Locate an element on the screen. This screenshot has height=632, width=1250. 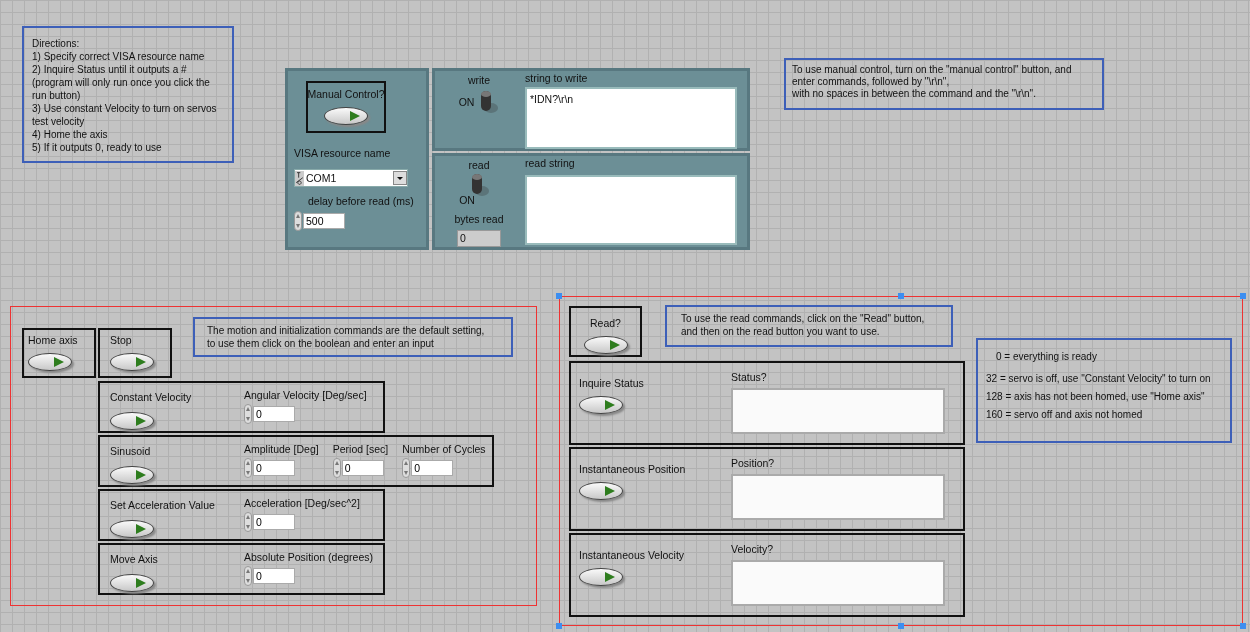
note-line: 32 = servo is off, use "Constant Velocity" to turn on is located at coordinates (1099, 378).